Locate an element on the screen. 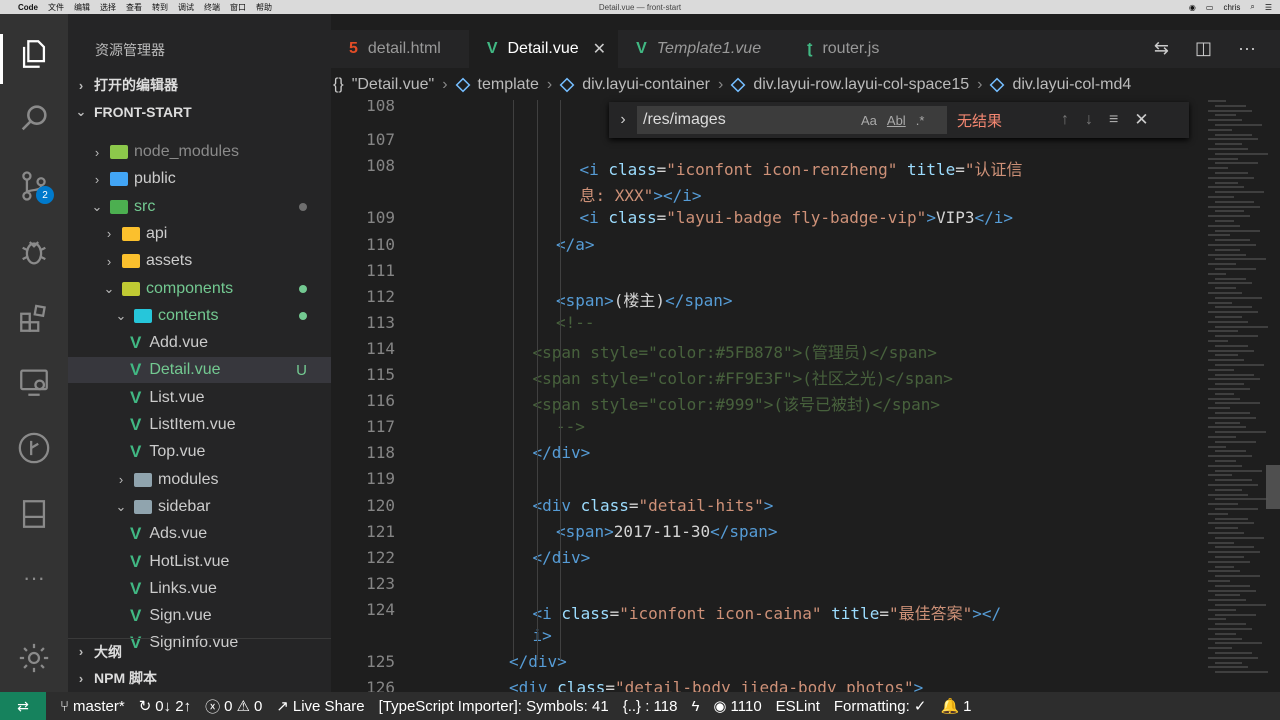  folder-item: › node_modules is located at coordinates (199, 152).